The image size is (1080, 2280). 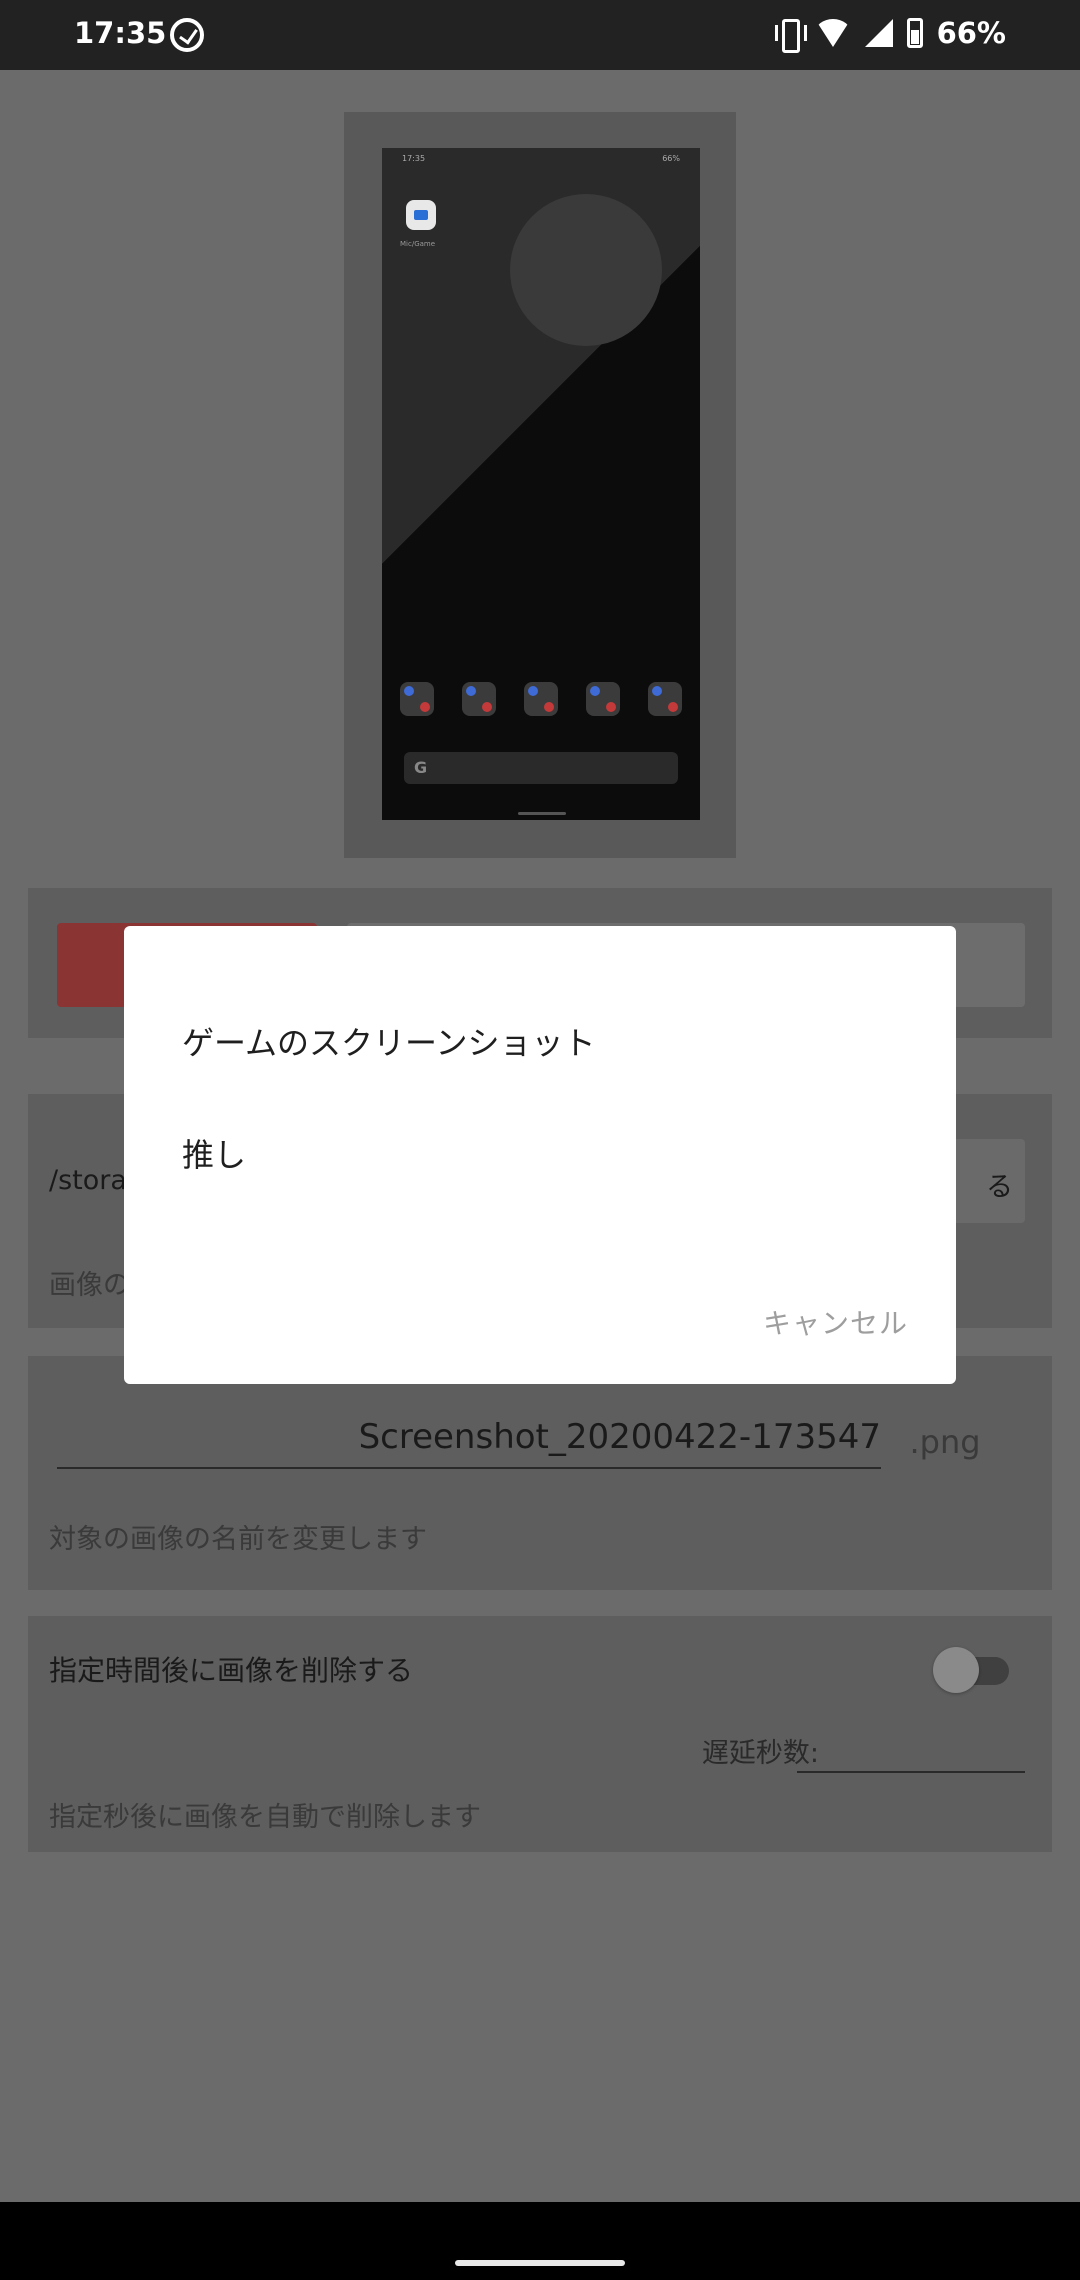 I want to click on preview-clock-widget, so click(x=586, y=270).